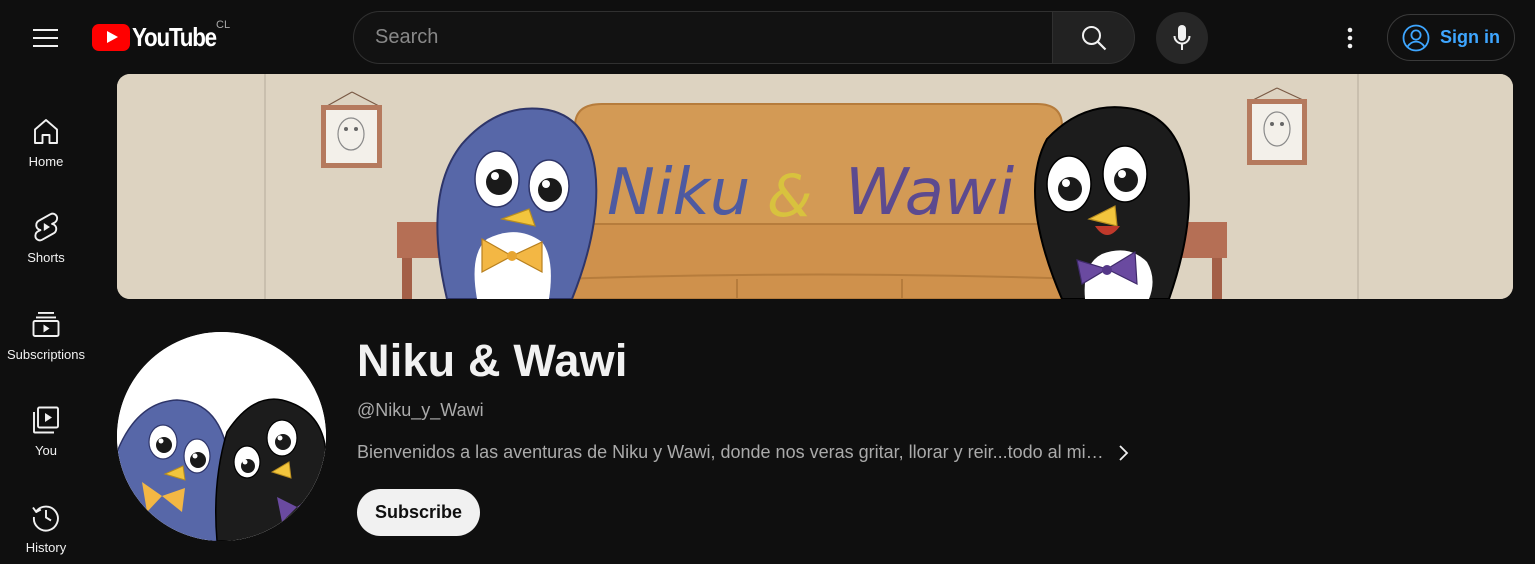 This screenshot has width=1535, height=564. Describe the element at coordinates (418, 512) in the screenshot. I see `subscribe-button: Subscribe` at that location.